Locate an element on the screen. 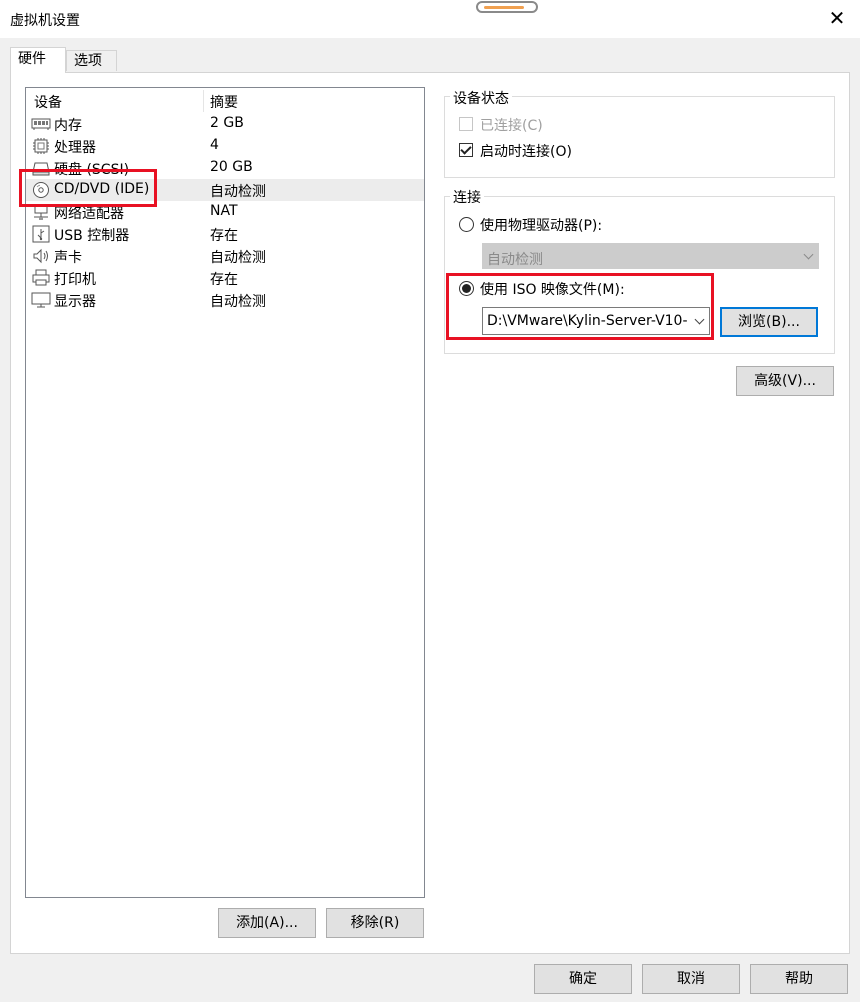 The width and height of the screenshot is (860, 1002). device-name: 内存 is located at coordinates (68, 126).